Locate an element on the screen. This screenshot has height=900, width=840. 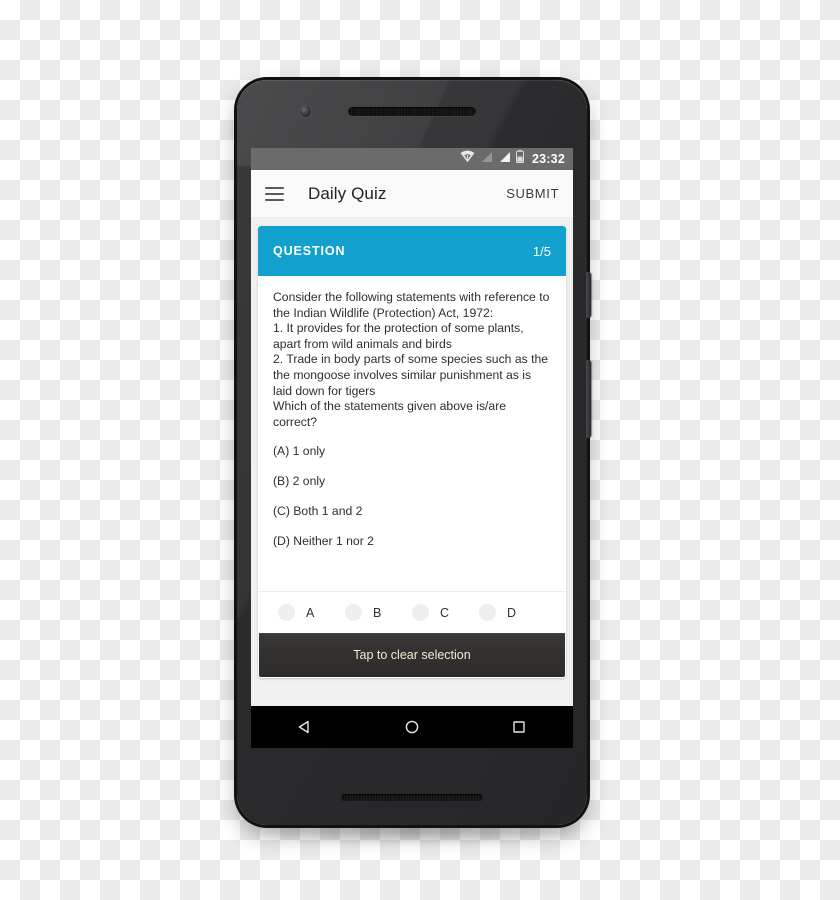
answer-radio-row: A B C D is located at coordinates (412, 612).